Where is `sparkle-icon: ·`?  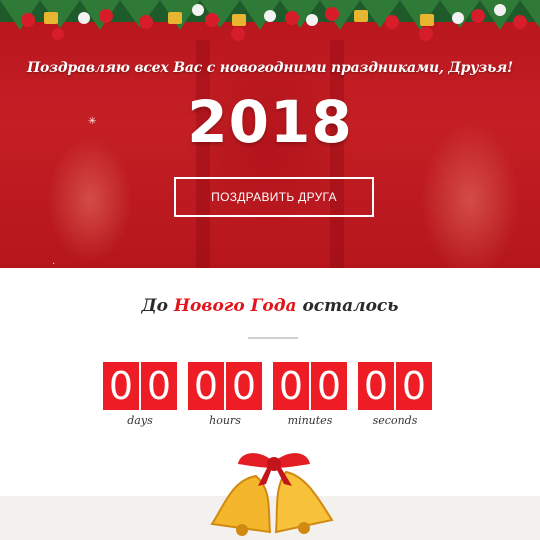 sparkle-icon: · is located at coordinates (54, 263).